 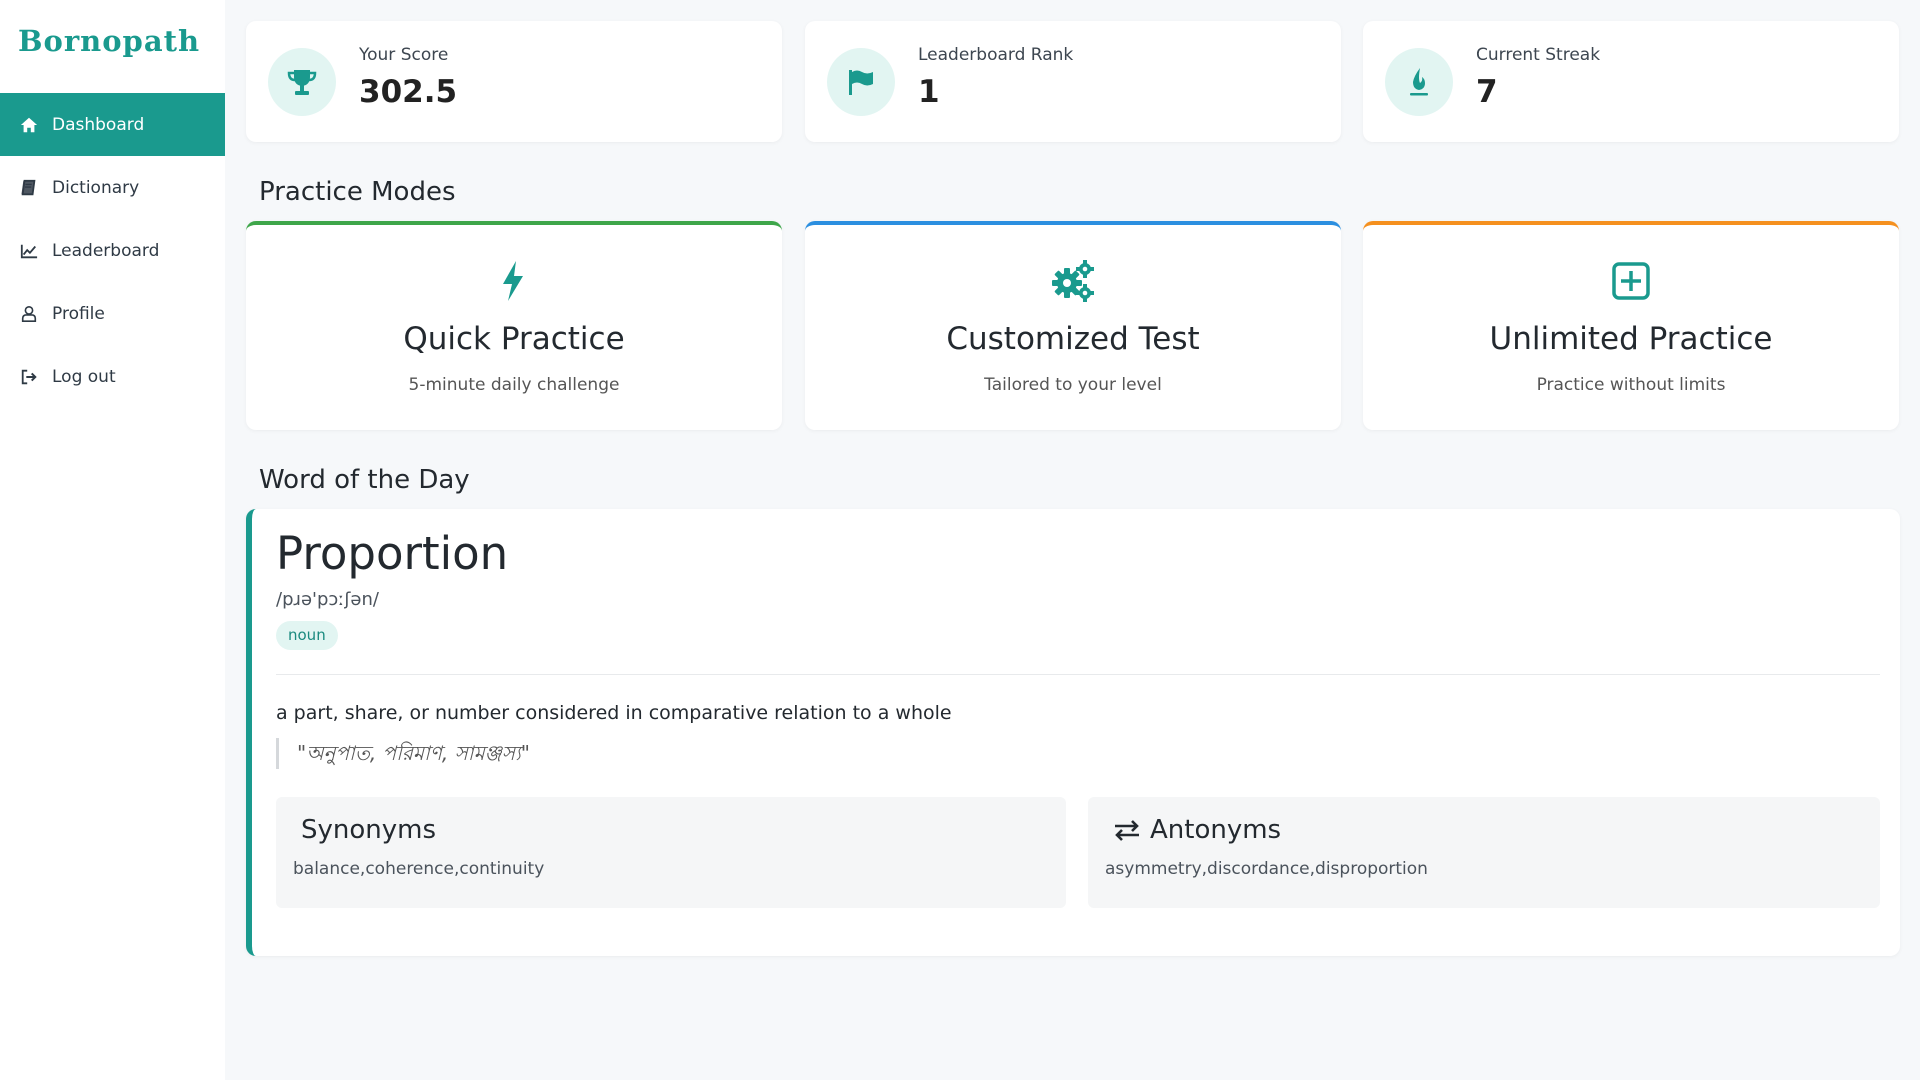 I want to click on bolt-icon, so click(x=514, y=281).